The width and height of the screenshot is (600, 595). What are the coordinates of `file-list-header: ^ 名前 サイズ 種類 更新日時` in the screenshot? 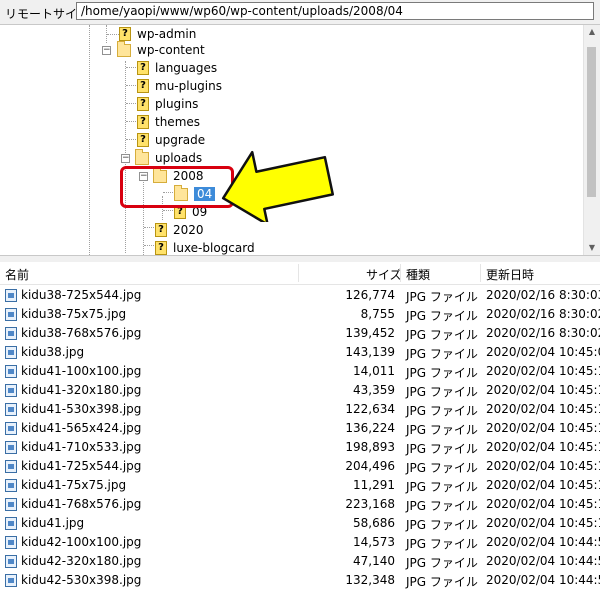 It's located at (300, 273).